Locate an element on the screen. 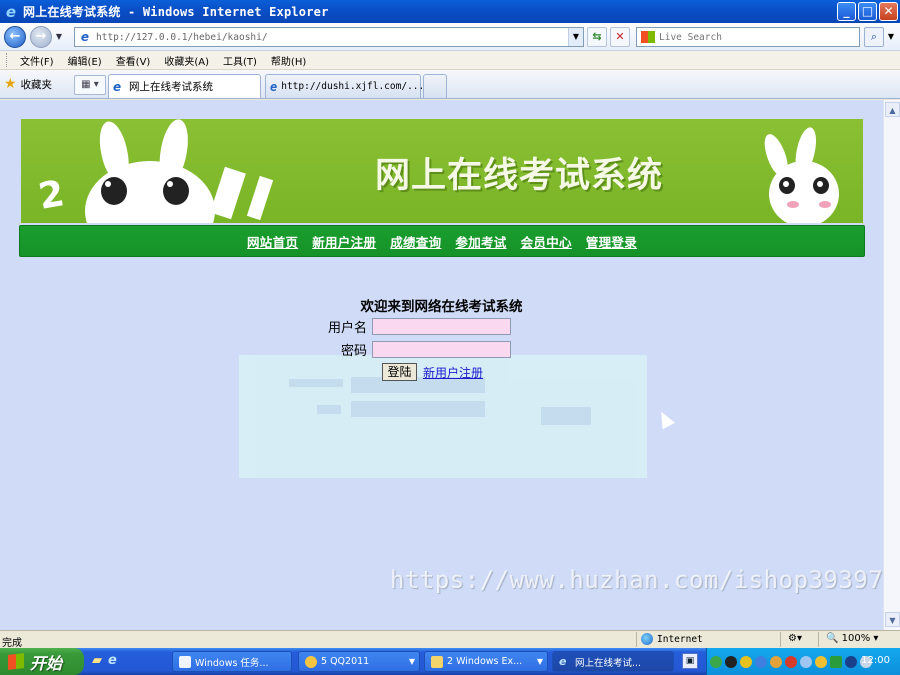  toolbar-grip is located at coordinates (7, 60).